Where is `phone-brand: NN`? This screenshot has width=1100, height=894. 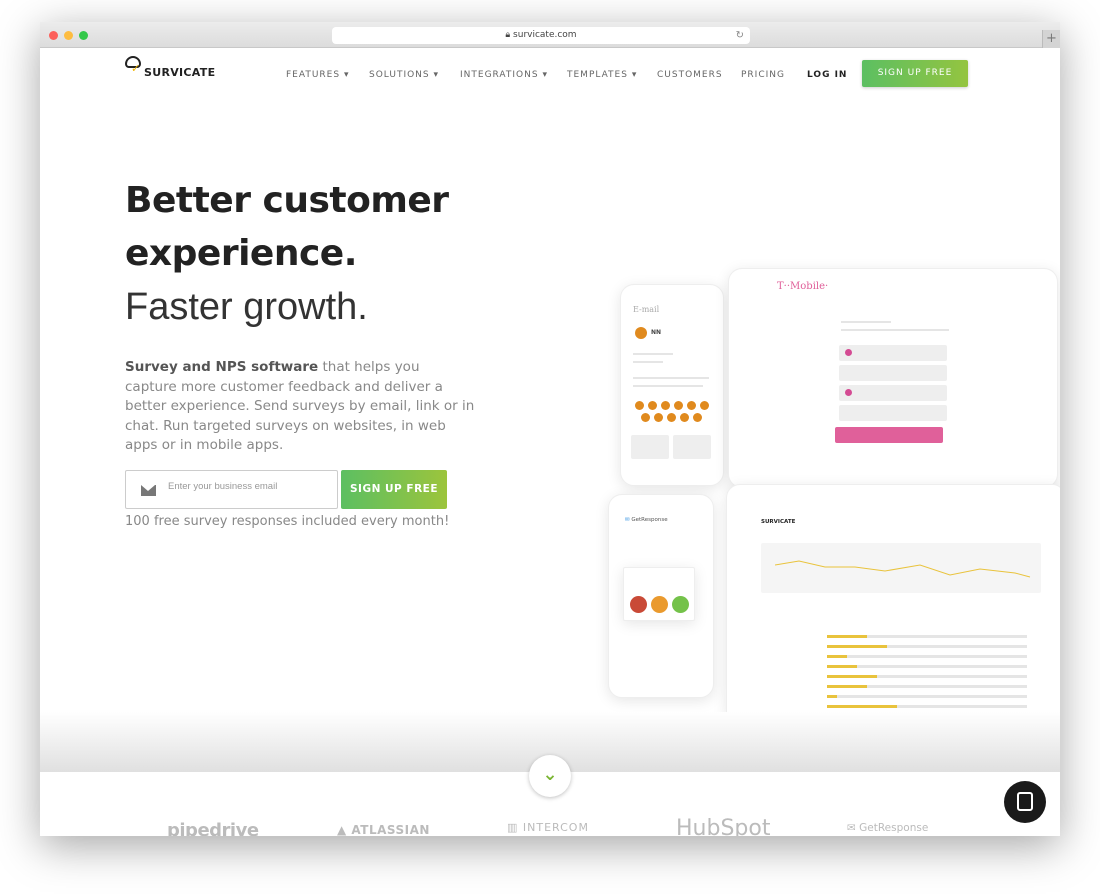 phone-brand: NN is located at coordinates (656, 332).